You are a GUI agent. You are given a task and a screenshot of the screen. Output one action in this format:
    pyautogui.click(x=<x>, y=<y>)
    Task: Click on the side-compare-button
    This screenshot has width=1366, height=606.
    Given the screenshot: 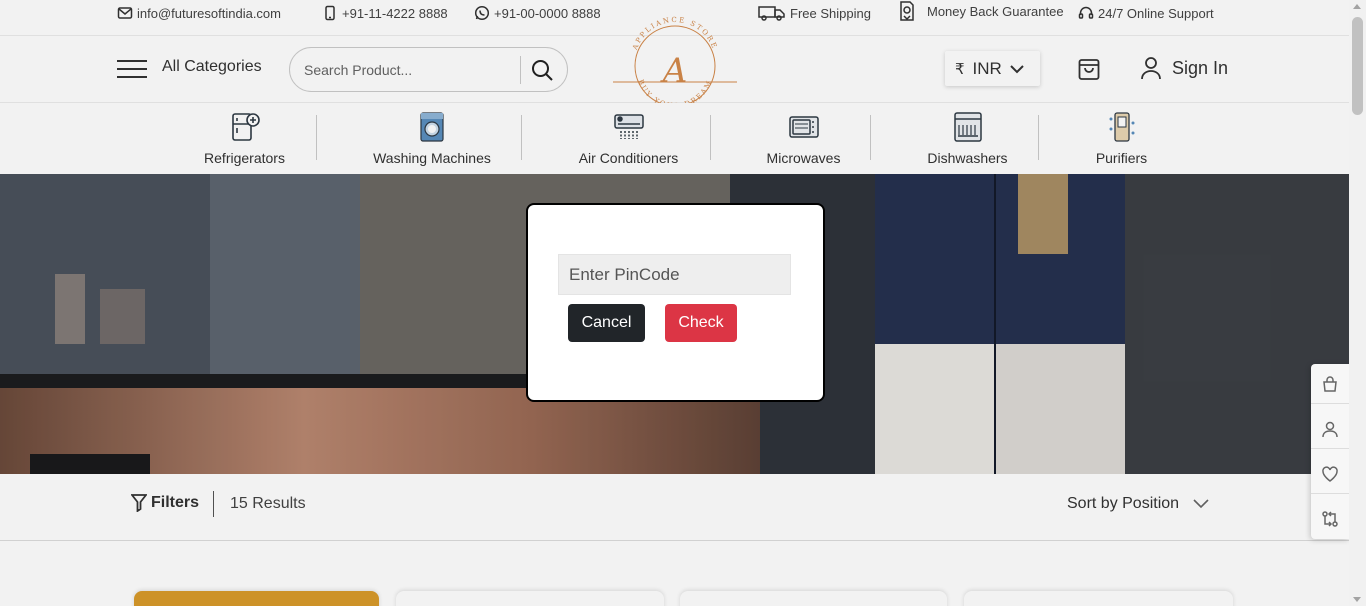 What is the action you would take?
    pyautogui.click(x=1330, y=519)
    